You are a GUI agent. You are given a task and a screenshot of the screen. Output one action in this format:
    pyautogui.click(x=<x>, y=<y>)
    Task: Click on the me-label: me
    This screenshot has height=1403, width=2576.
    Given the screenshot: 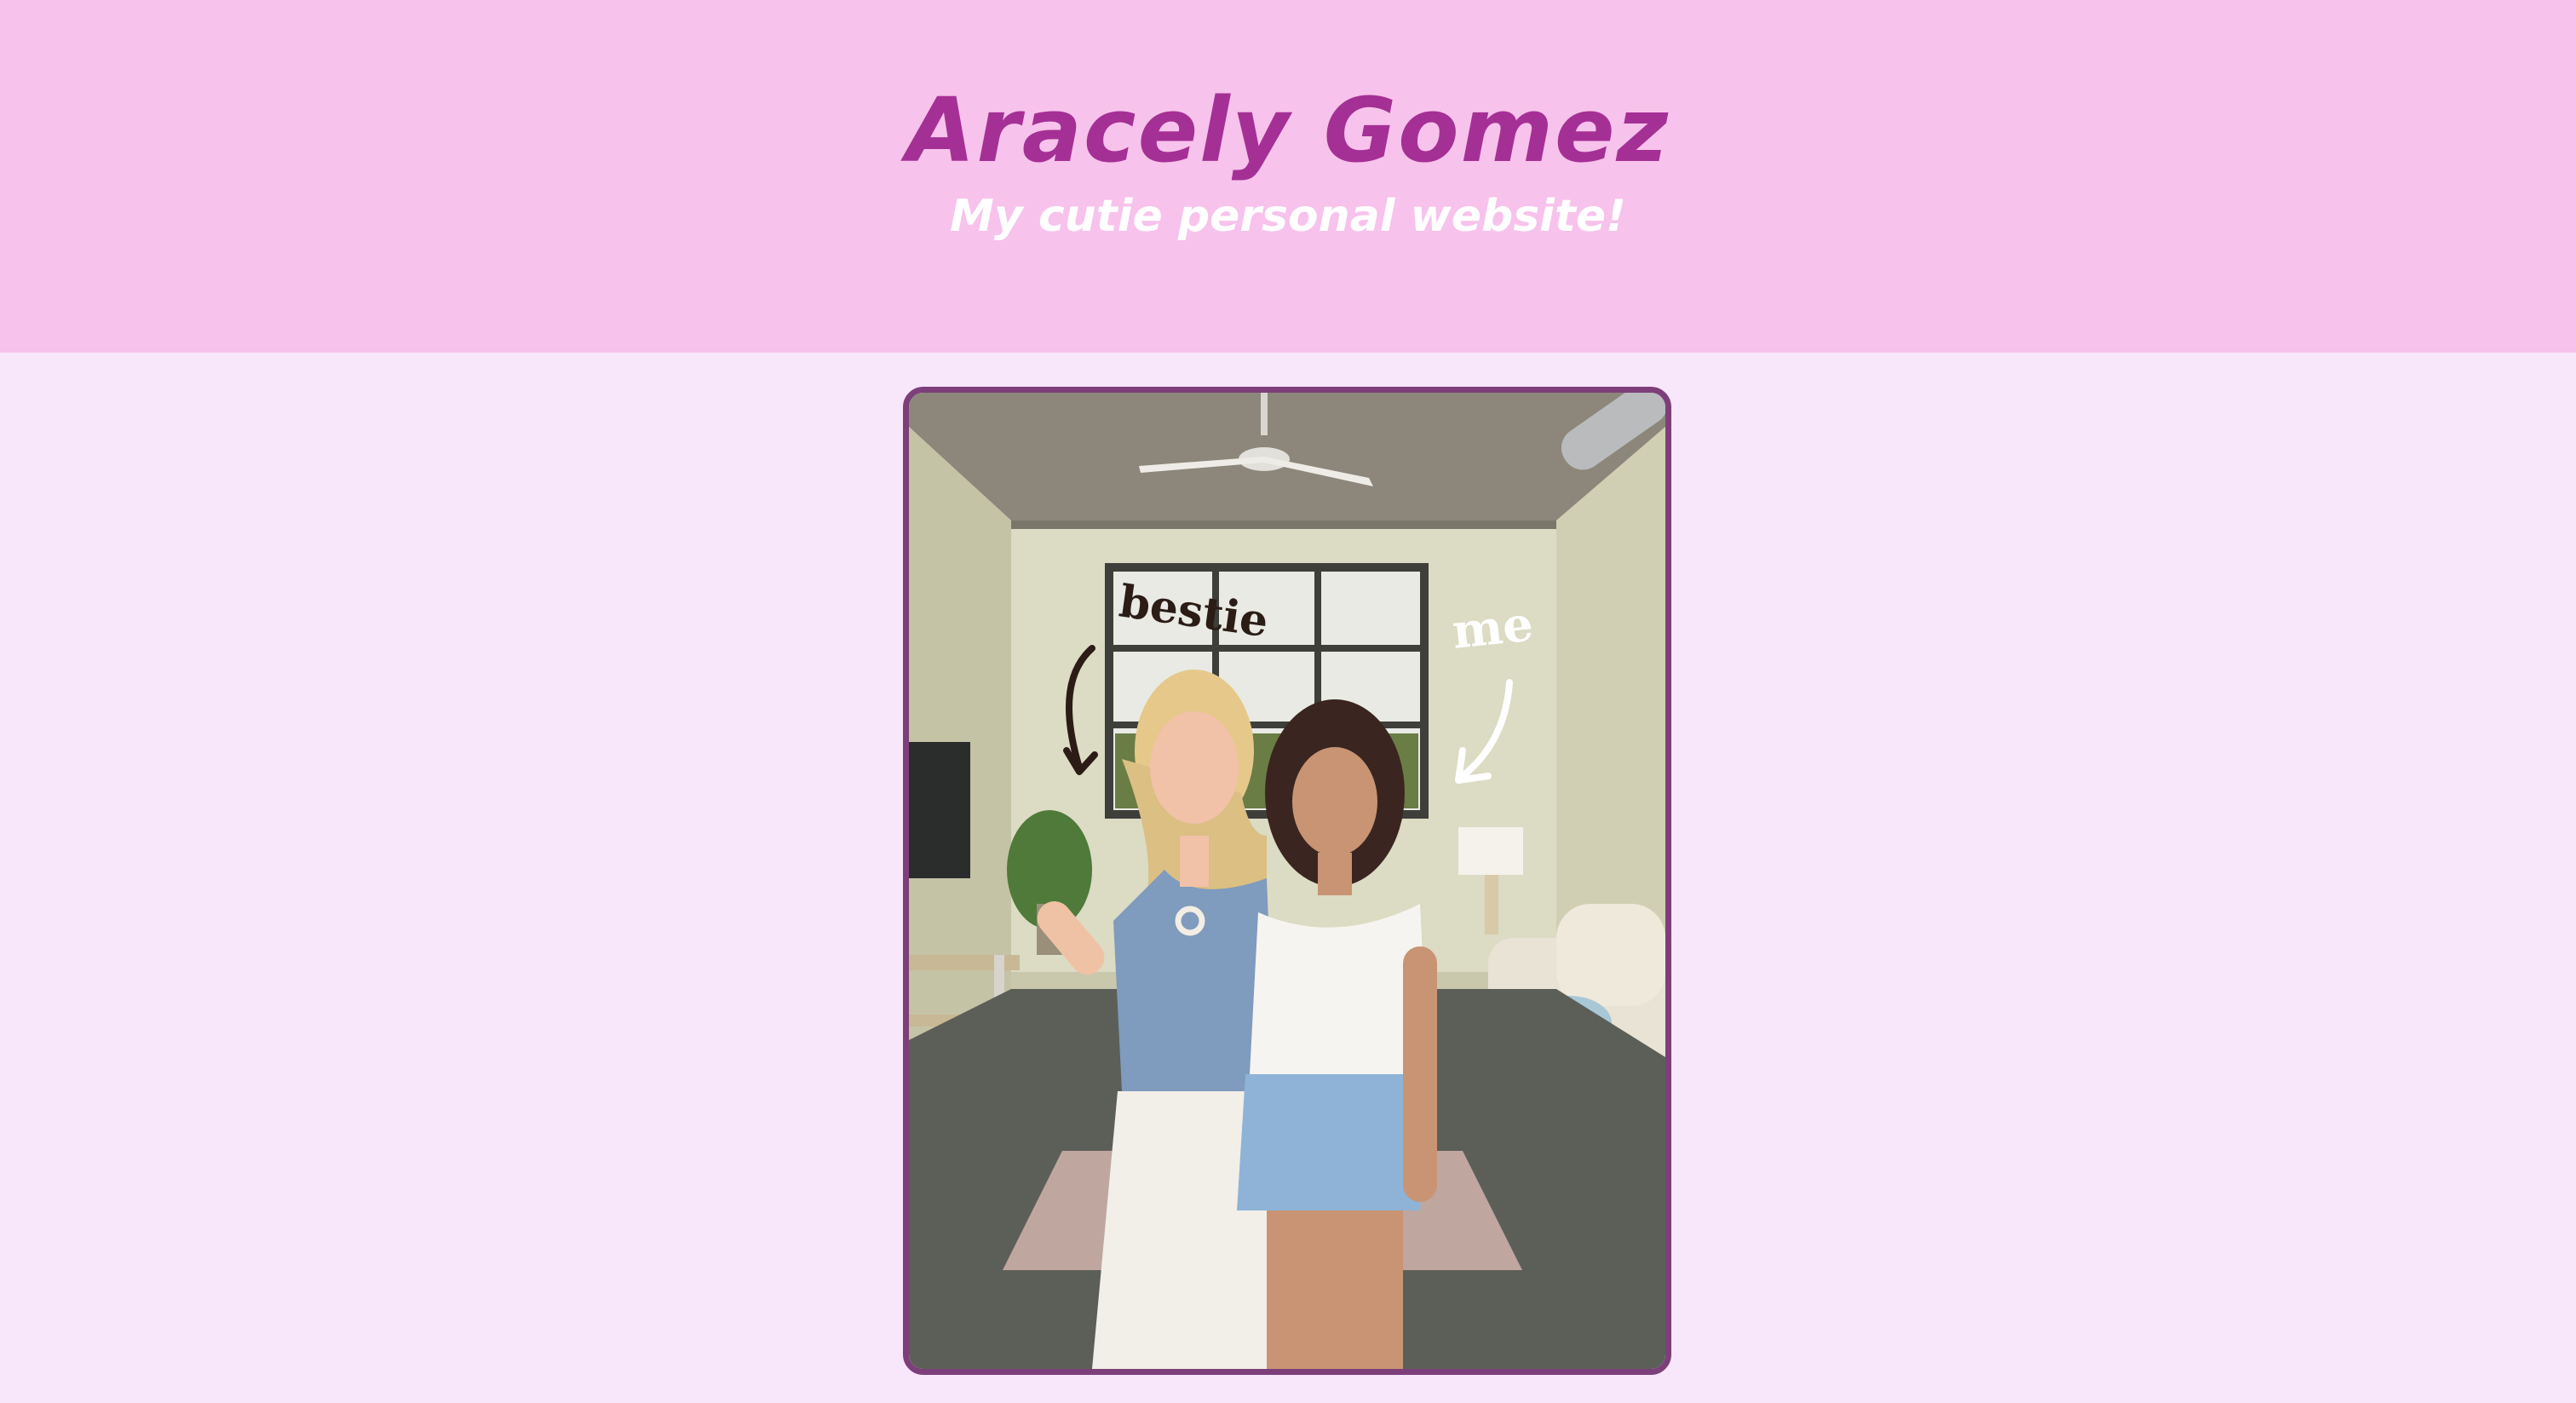 What is the action you would take?
    pyautogui.click(x=1493, y=627)
    